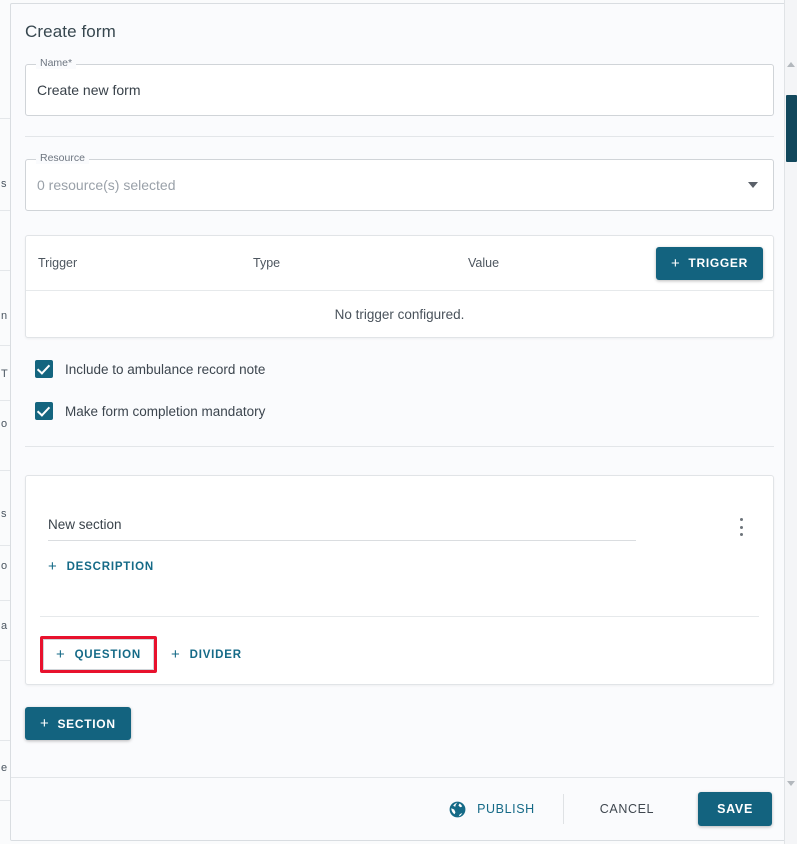  I want to click on more-vertical-icon, so click(741, 527).